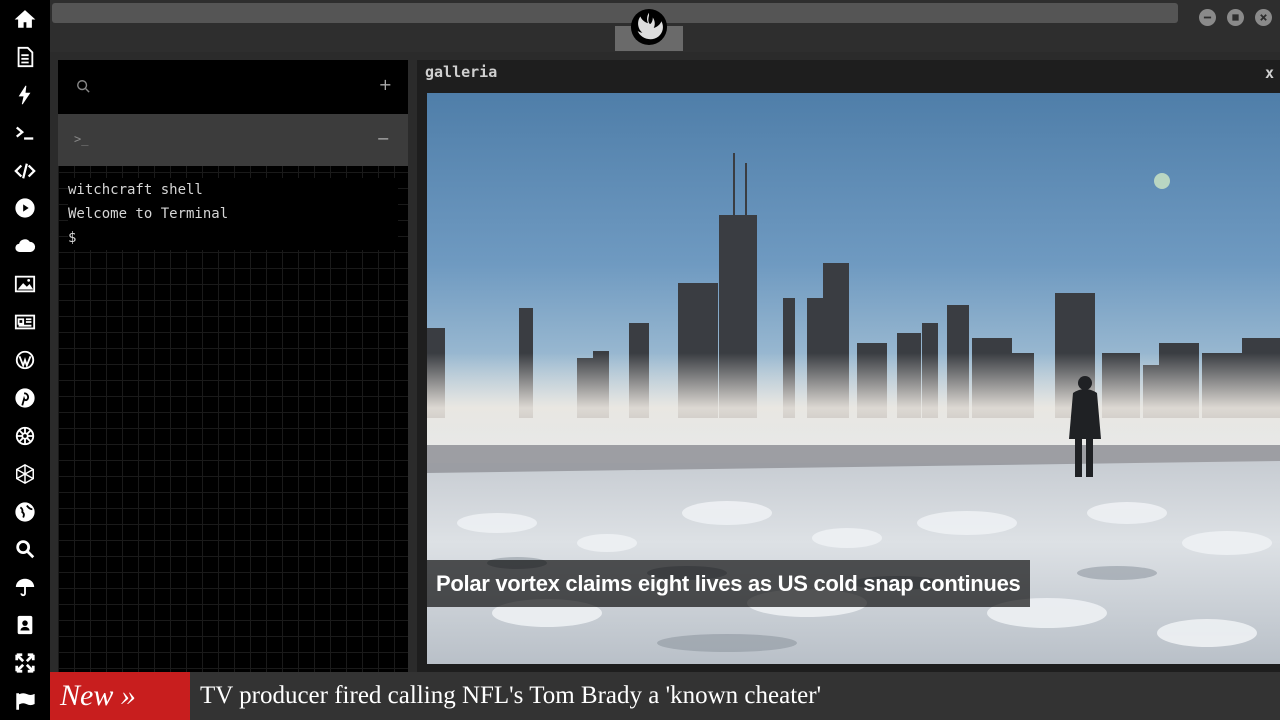 The height and width of the screenshot is (720, 1280). What do you see at coordinates (25, 19) in the screenshot?
I see `home-icon` at bounding box center [25, 19].